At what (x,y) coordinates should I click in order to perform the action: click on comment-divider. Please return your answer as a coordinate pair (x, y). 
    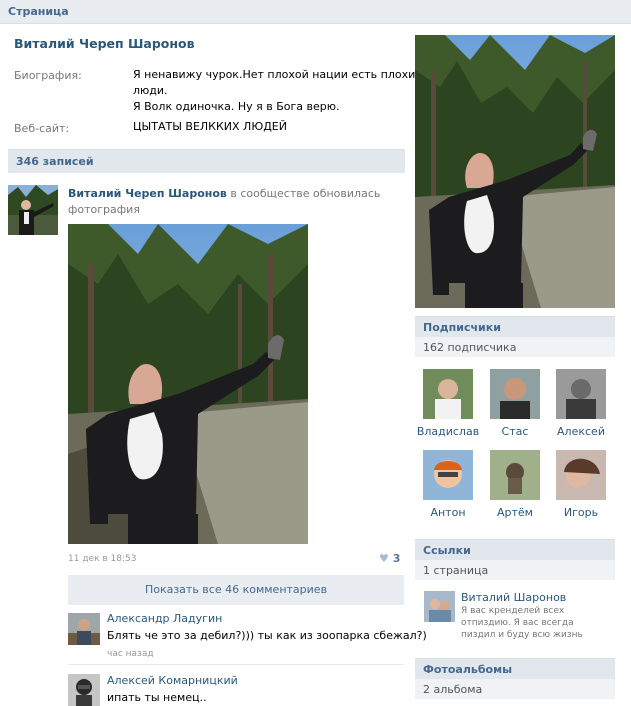
    Looking at the image, I should click on (236, 664).